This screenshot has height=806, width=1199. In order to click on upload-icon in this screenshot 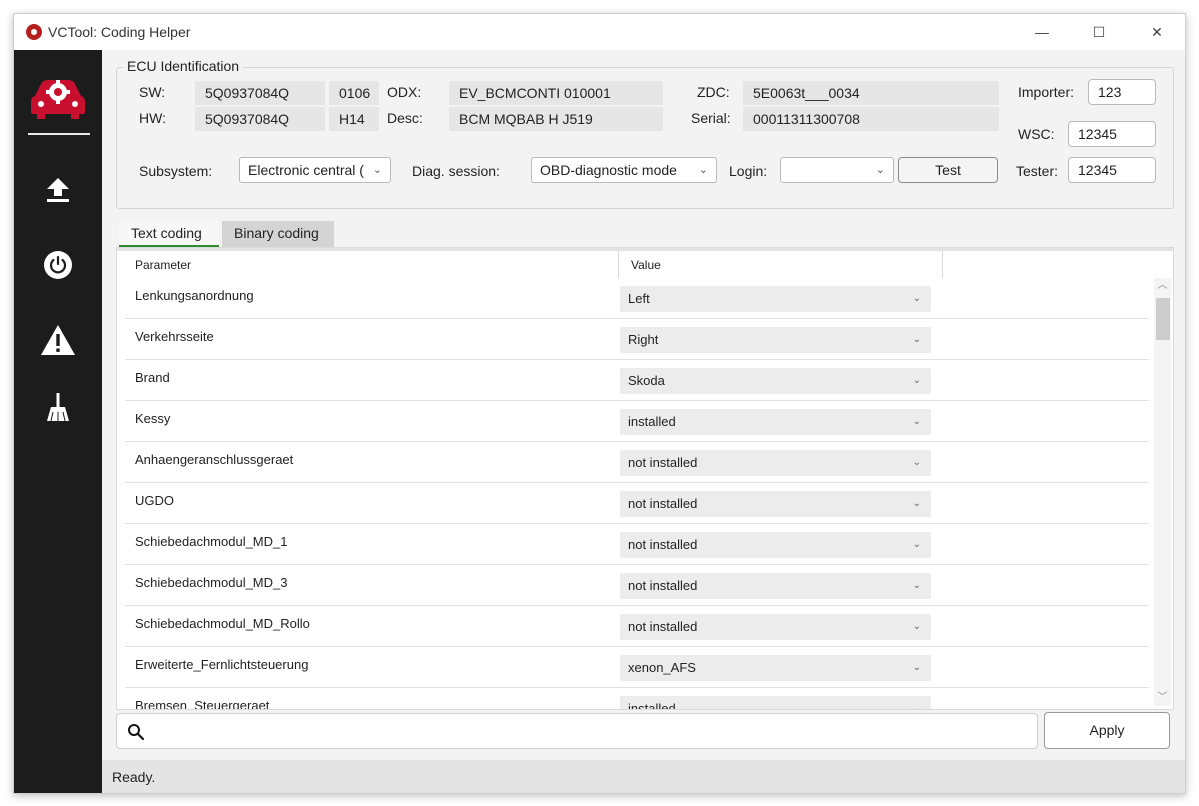, I will do `click(58, 190)`.